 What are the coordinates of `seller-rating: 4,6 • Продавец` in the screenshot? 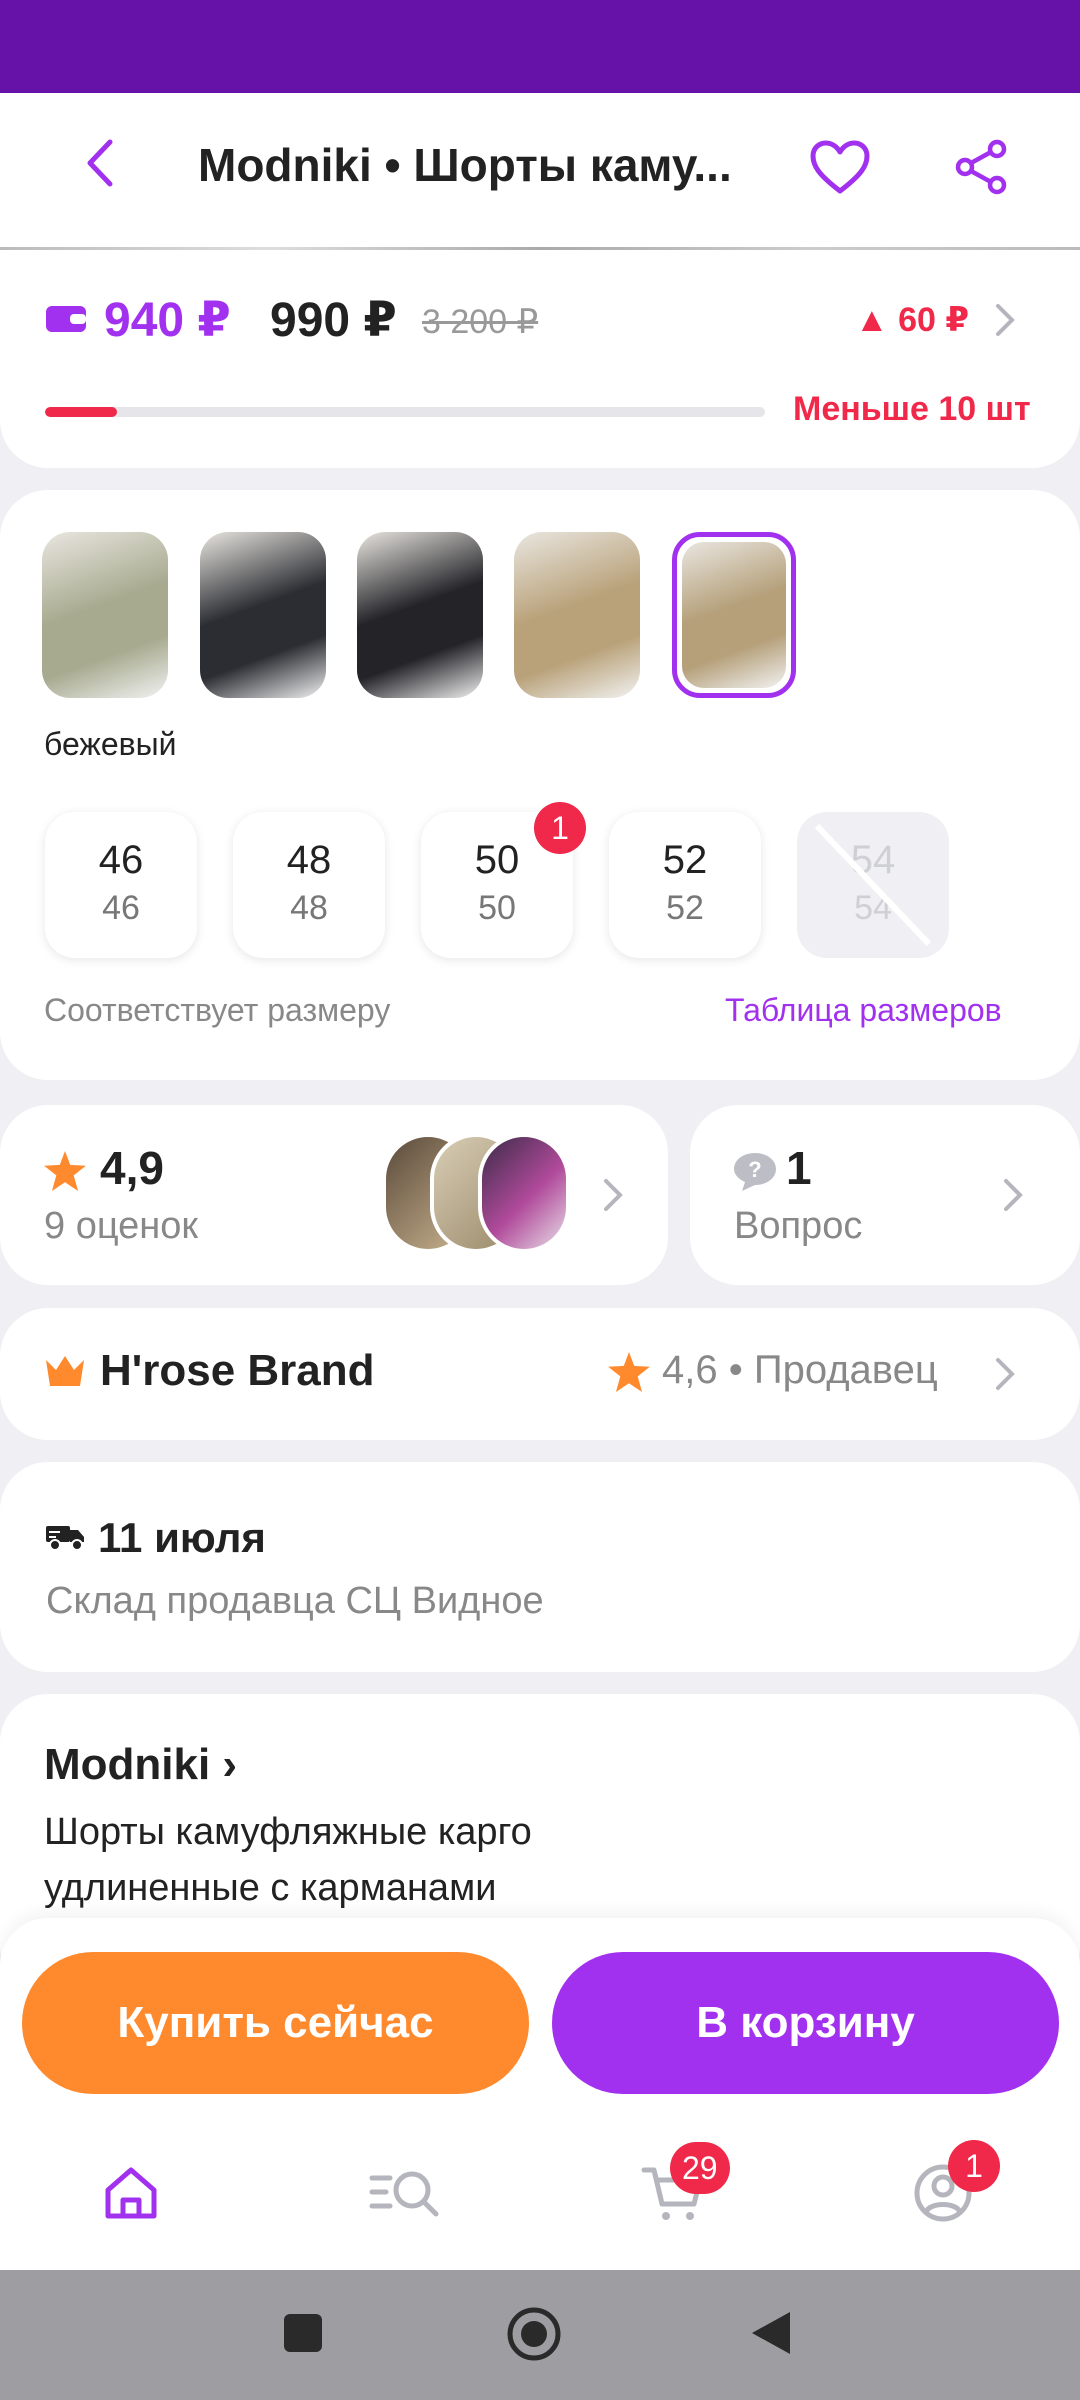 It's located at (800, 1370).